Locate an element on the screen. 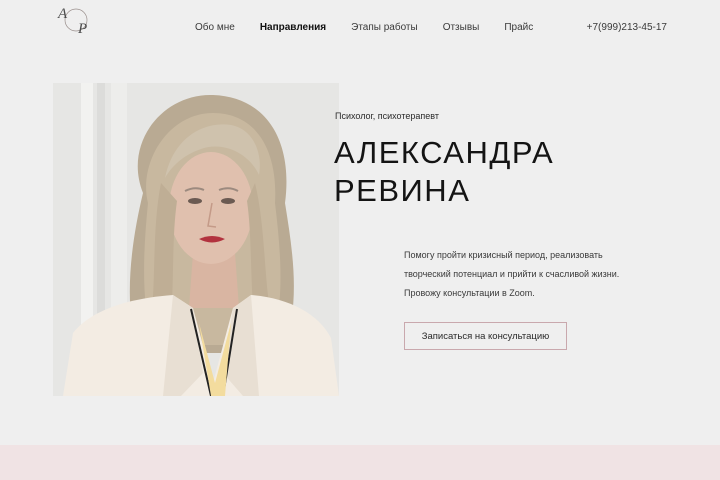 The height and width of the screenshot is (480, 720). hero-name-line2: РЕВИНА is located at coordinates (402, 190).